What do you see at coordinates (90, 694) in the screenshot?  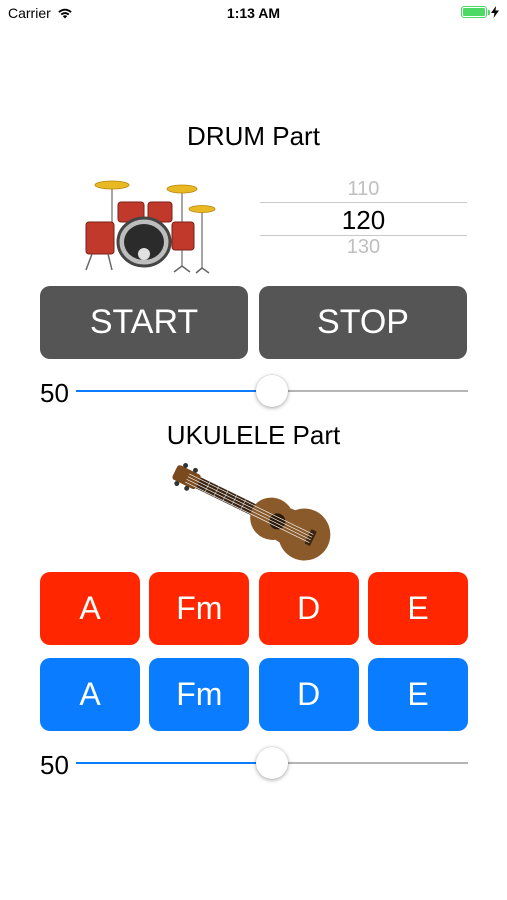 I see `major-chord-button-0: A` at bounding box center [90, 694].